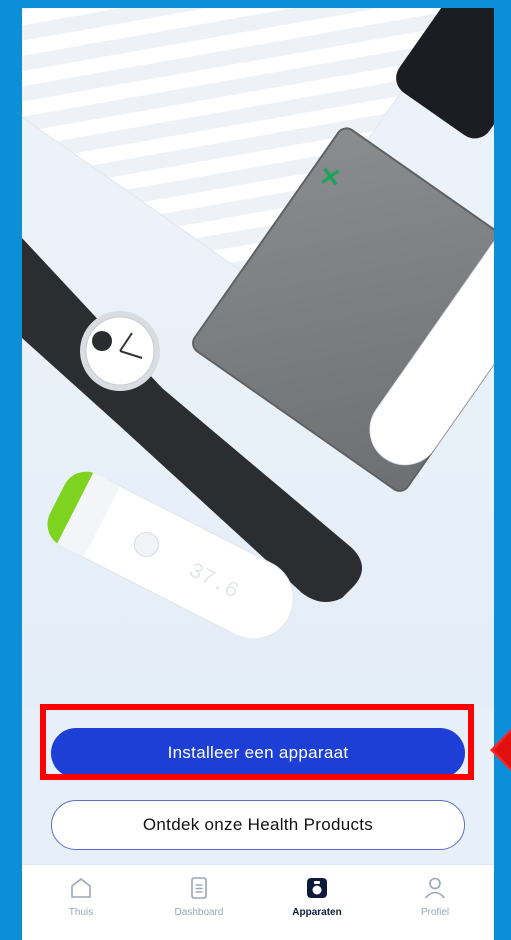  I want to click on tab-thuis-label: Thuis, so click(81, 912).